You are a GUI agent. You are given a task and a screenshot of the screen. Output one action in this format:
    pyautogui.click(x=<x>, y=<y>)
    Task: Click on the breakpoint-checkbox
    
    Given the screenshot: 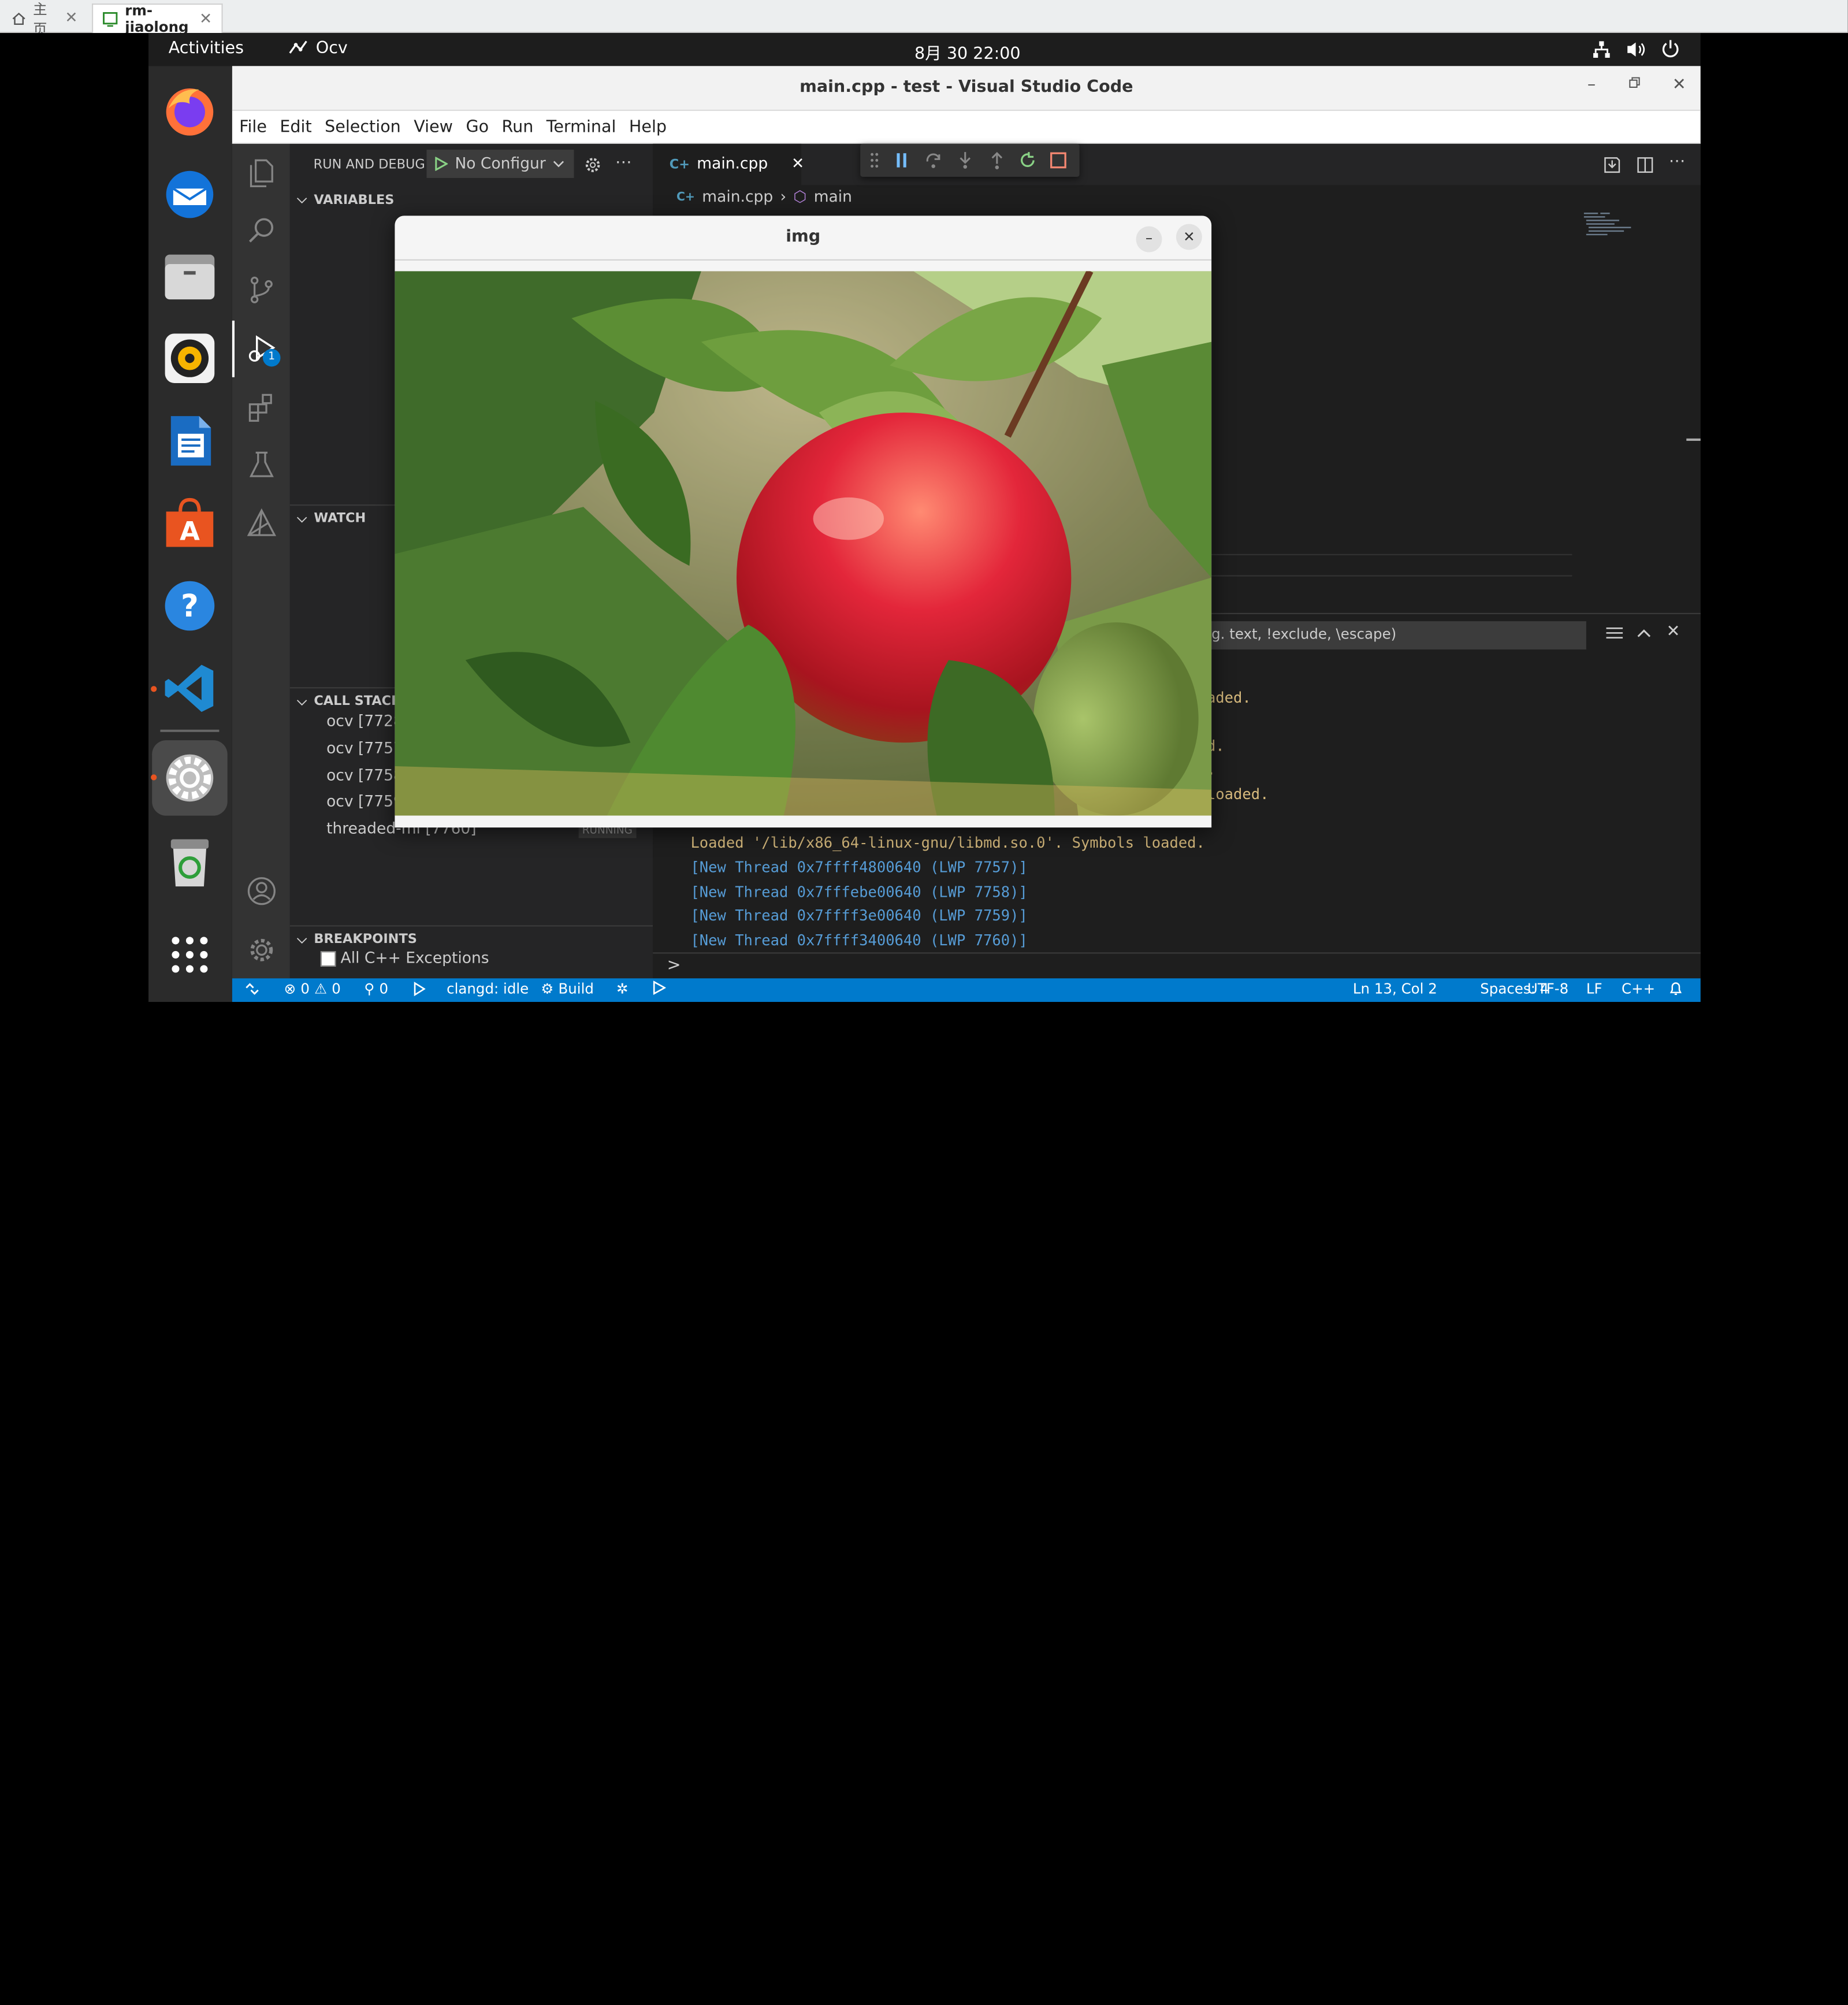 What is the action you would take?
    pyautogui.click(x=328, y=959)
    